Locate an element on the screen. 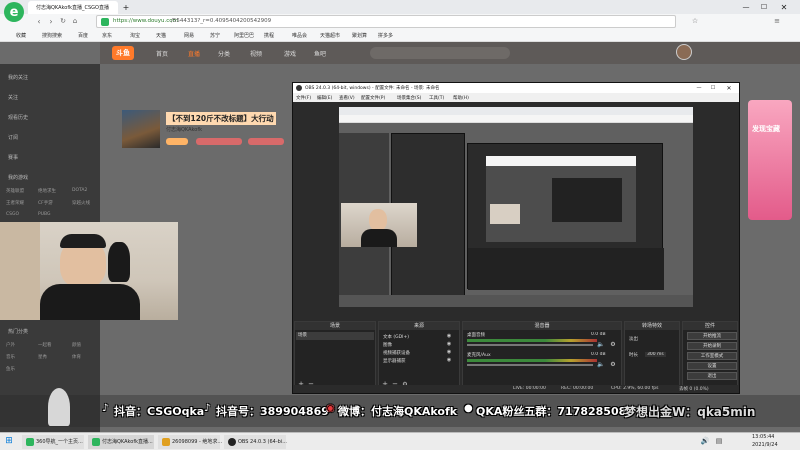  sidebar-game: 颜值 is located at coordinates (76, 345).